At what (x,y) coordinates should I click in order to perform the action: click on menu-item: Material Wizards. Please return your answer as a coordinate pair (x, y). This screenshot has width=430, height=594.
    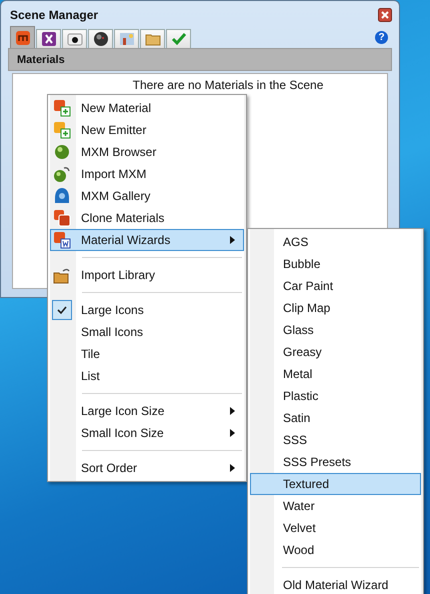
    Looking at the image, I should click on (147, 240).